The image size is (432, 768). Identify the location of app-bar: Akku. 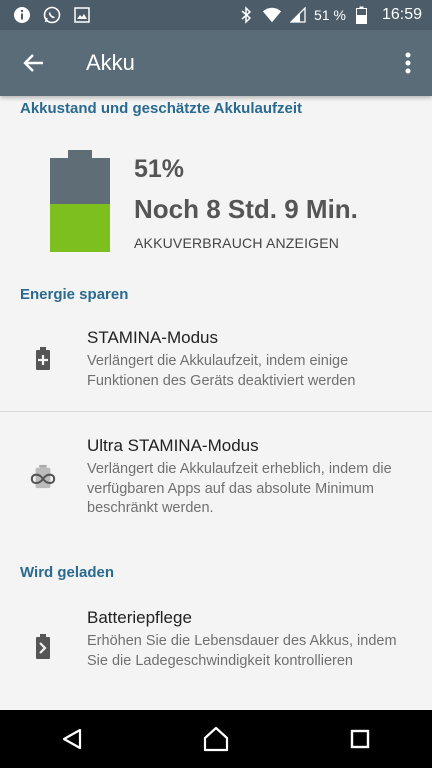
(216, 63).